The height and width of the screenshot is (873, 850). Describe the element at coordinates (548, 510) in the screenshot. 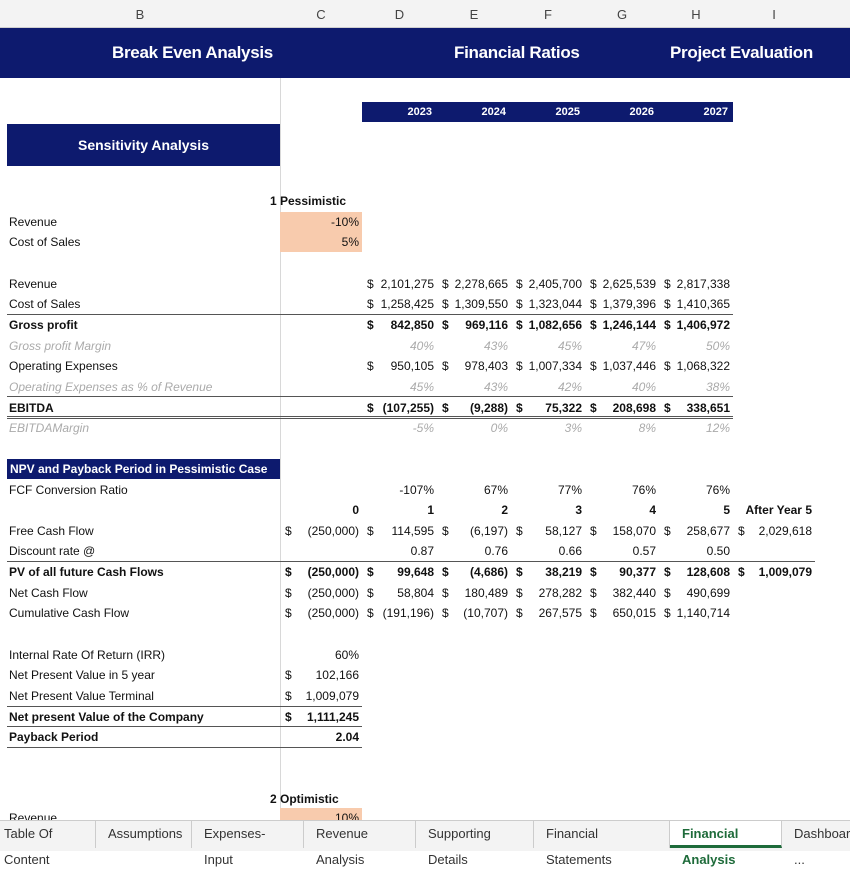

I see `cell: 3` at that location.